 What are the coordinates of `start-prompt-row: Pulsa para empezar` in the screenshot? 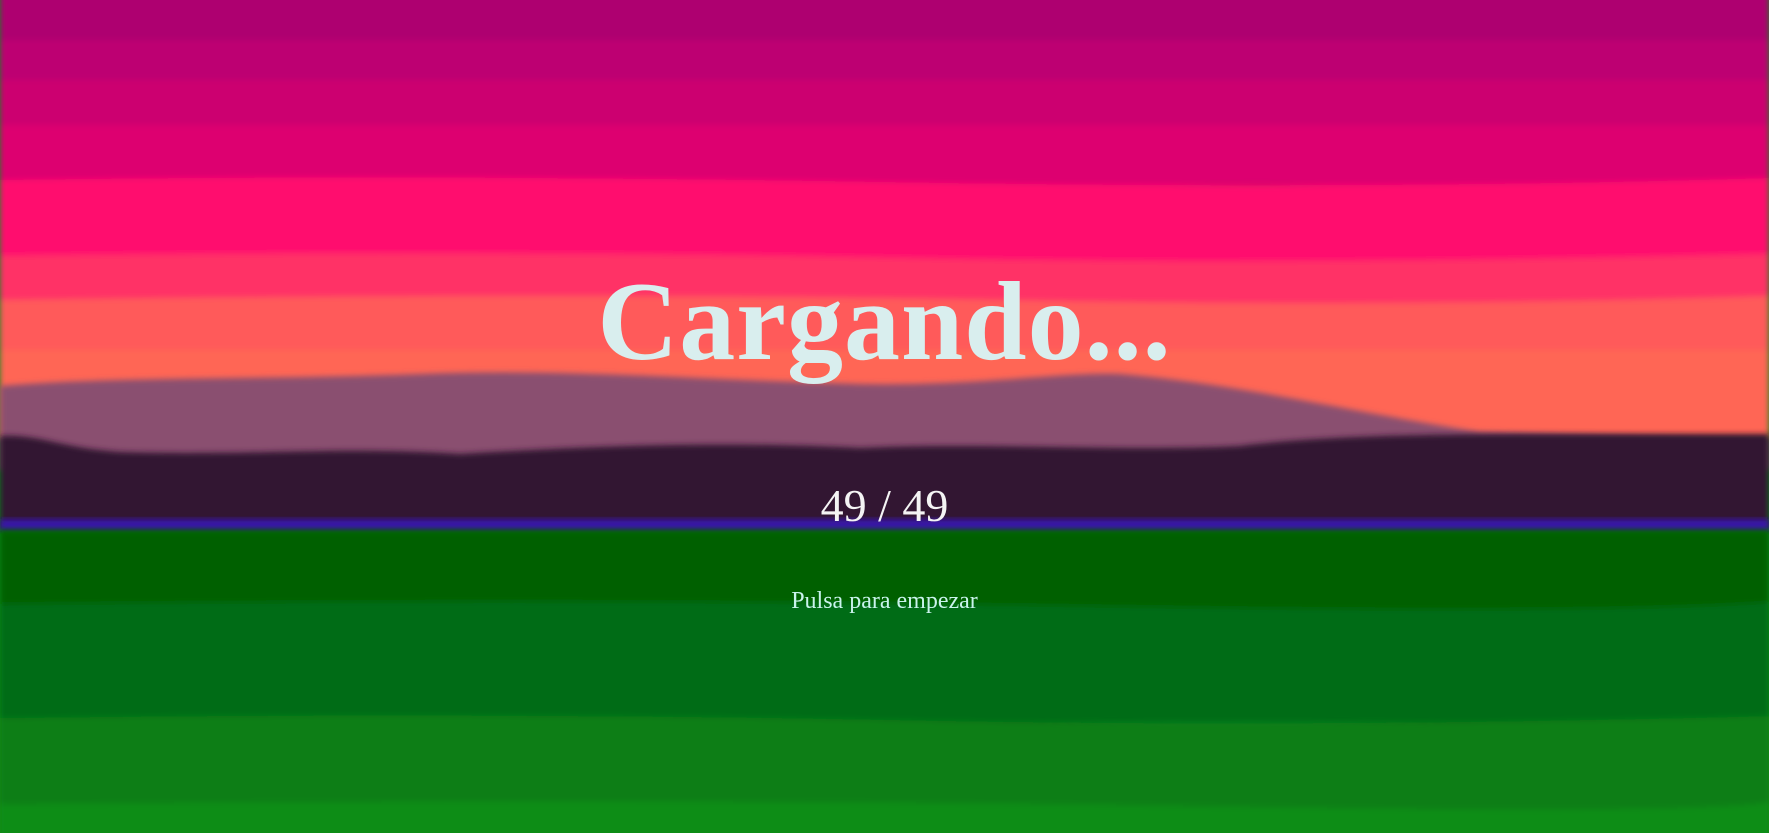 It's located at (884, 601).